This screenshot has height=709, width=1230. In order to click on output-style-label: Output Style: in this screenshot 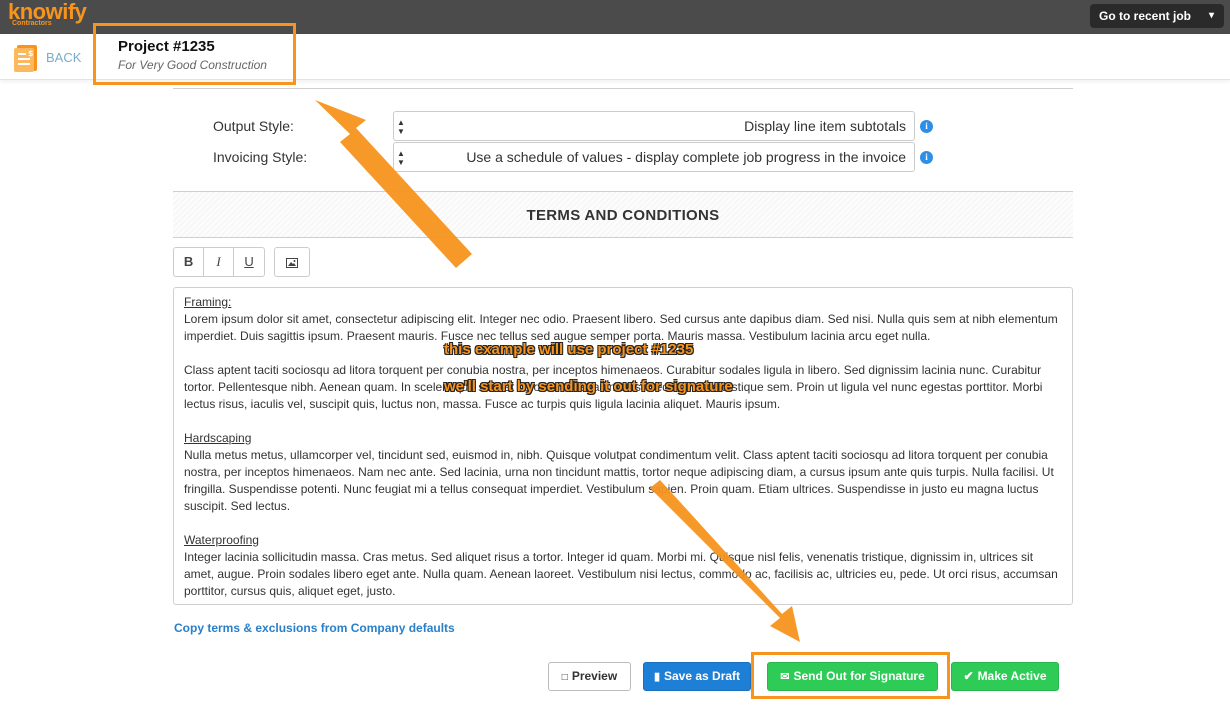, I will do `click(253, 126)`.